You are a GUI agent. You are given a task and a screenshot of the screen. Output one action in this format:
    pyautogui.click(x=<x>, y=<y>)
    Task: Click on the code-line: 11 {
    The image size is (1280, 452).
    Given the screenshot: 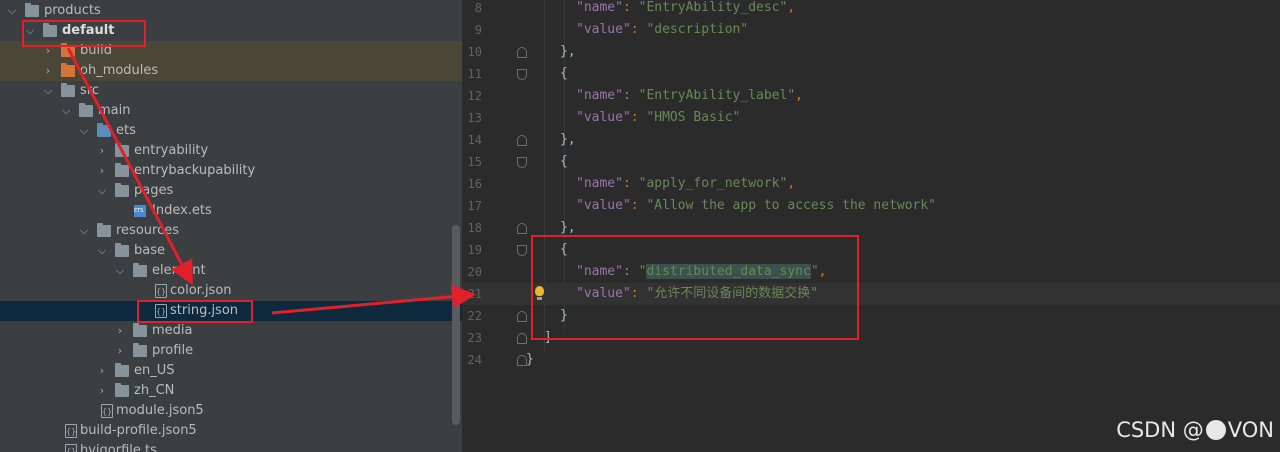 What is the action you would take?
    pyautogui.click(x=871, y=74)
    